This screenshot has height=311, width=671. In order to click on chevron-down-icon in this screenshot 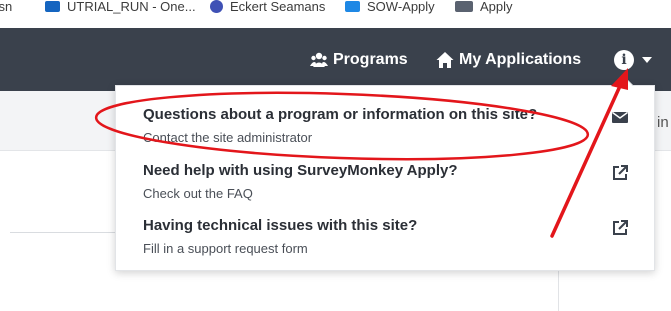, I will do `click(647, 59)`.